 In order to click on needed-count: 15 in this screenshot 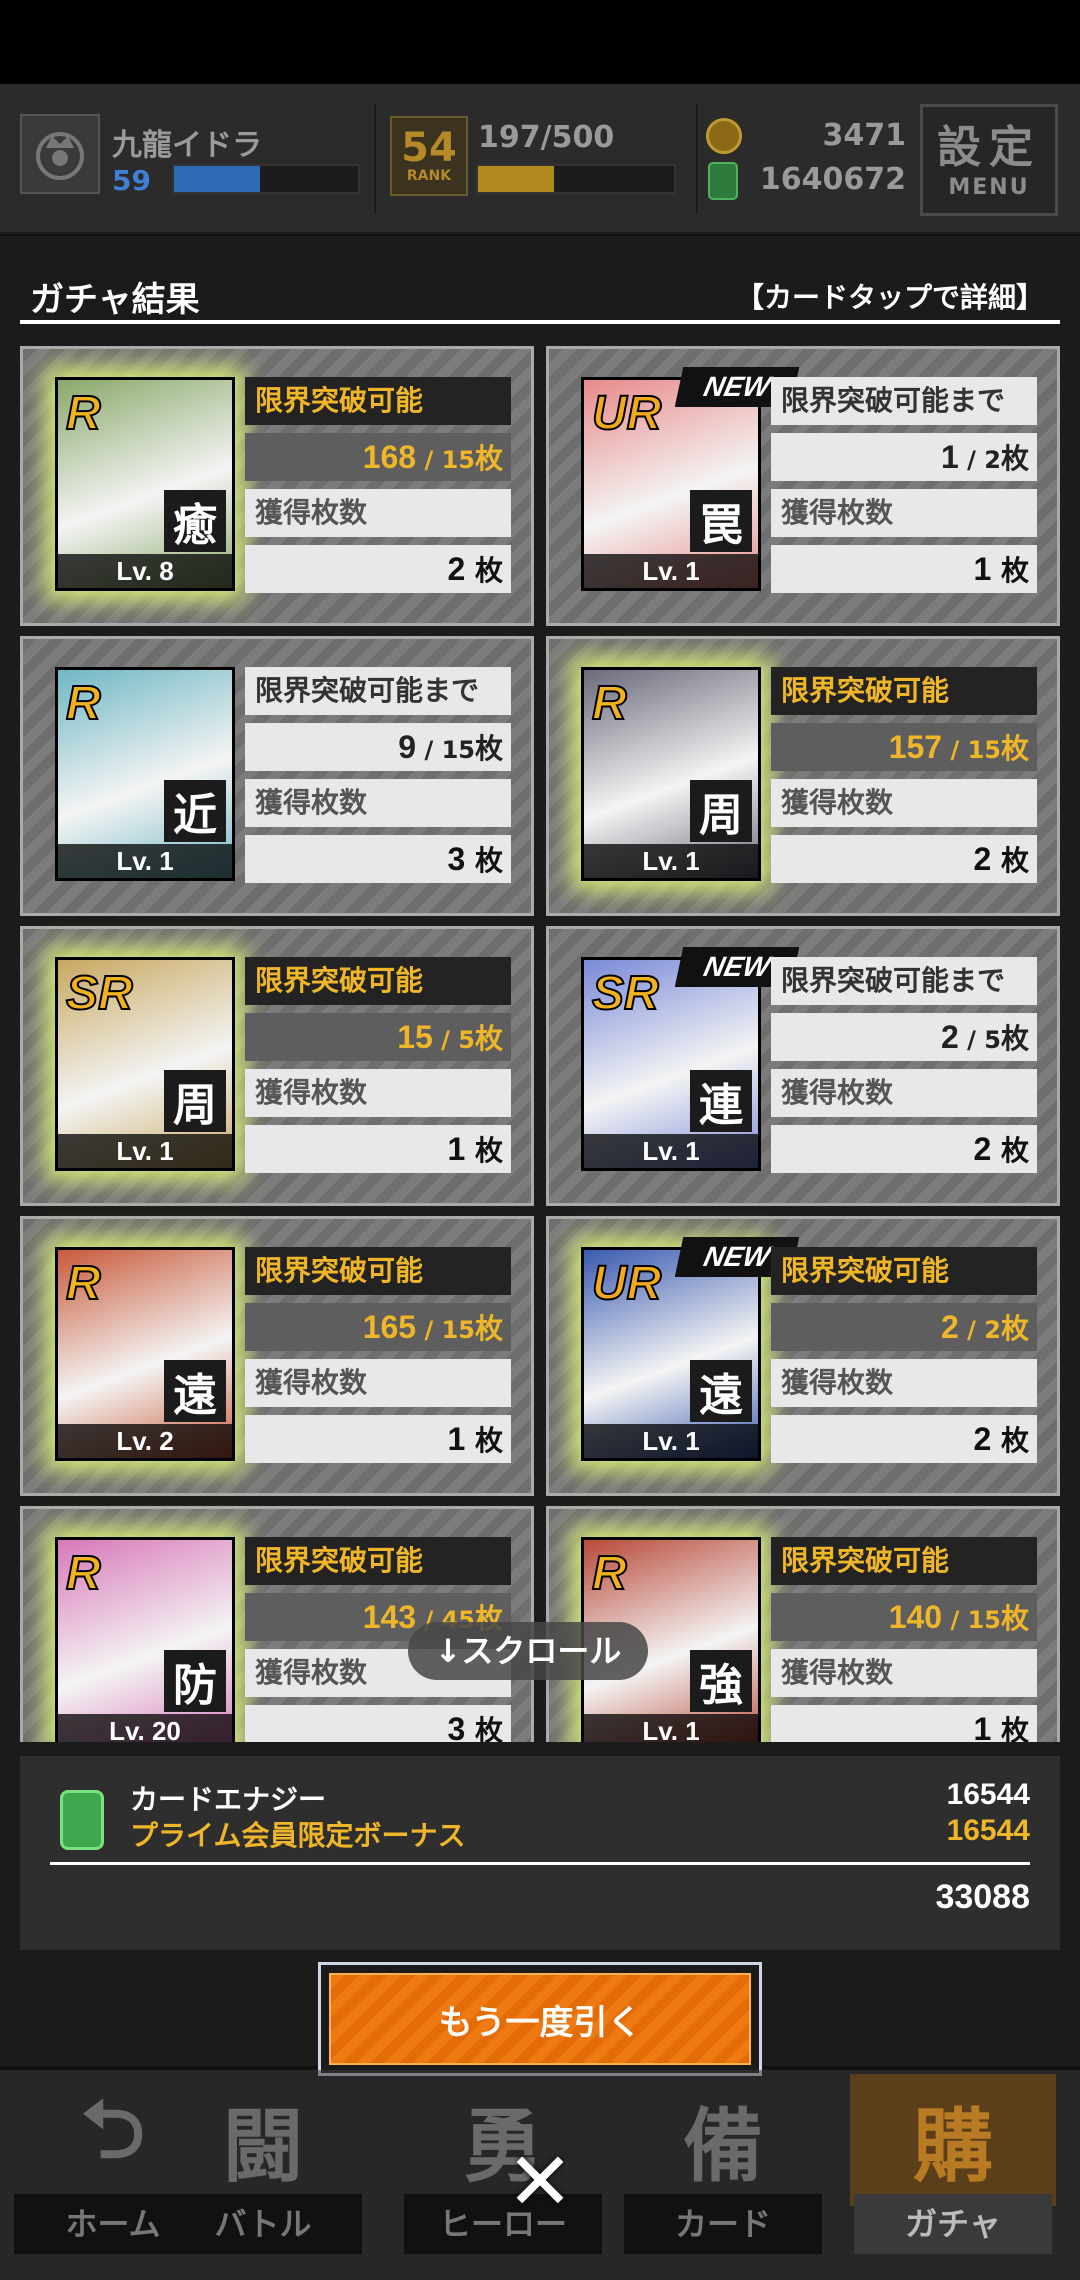, I will do `click(984, 750)`.